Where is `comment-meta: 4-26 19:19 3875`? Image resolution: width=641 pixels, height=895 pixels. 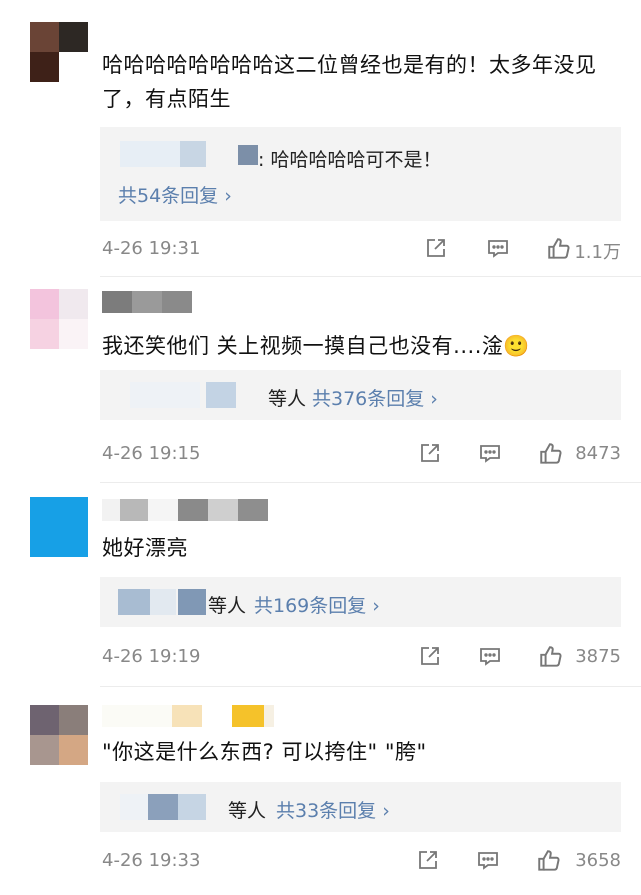
comment-meta: 4-26 19:19 3875 is located at coordinates (361, 657).